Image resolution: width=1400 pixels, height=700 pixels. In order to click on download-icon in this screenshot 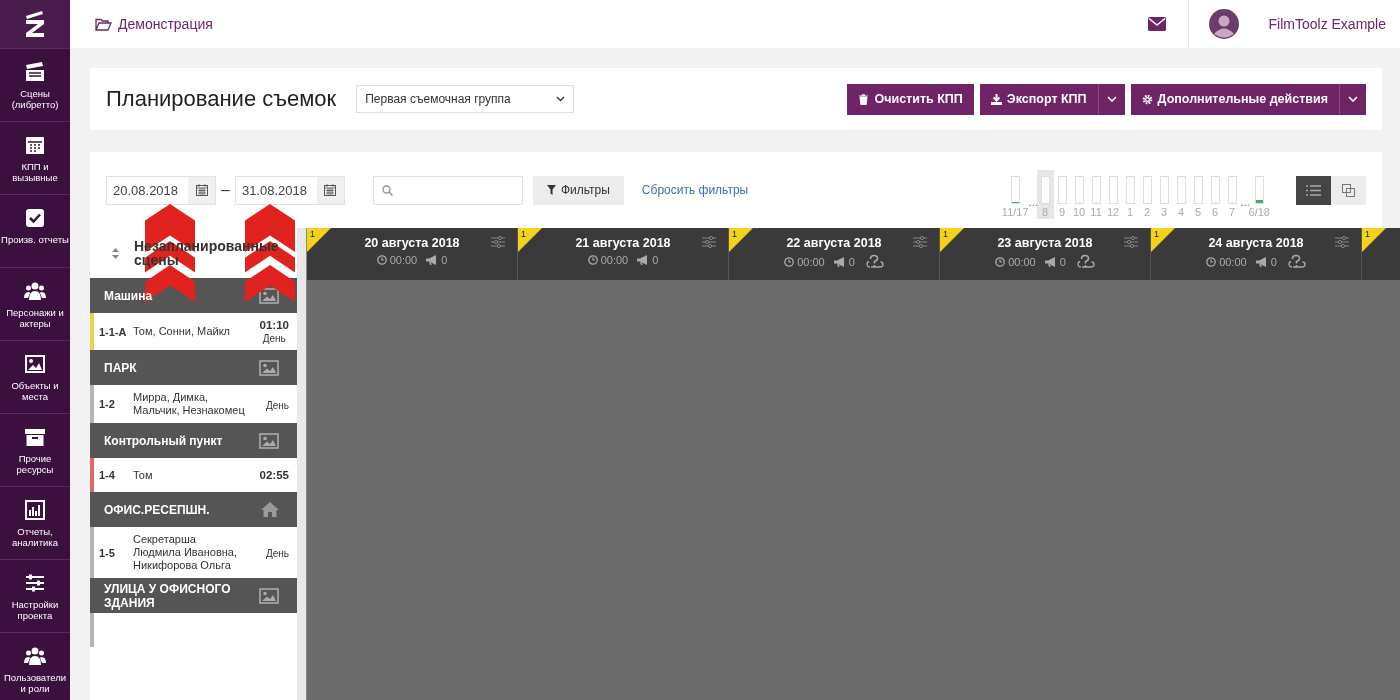, I will do `click(996, 99)`.